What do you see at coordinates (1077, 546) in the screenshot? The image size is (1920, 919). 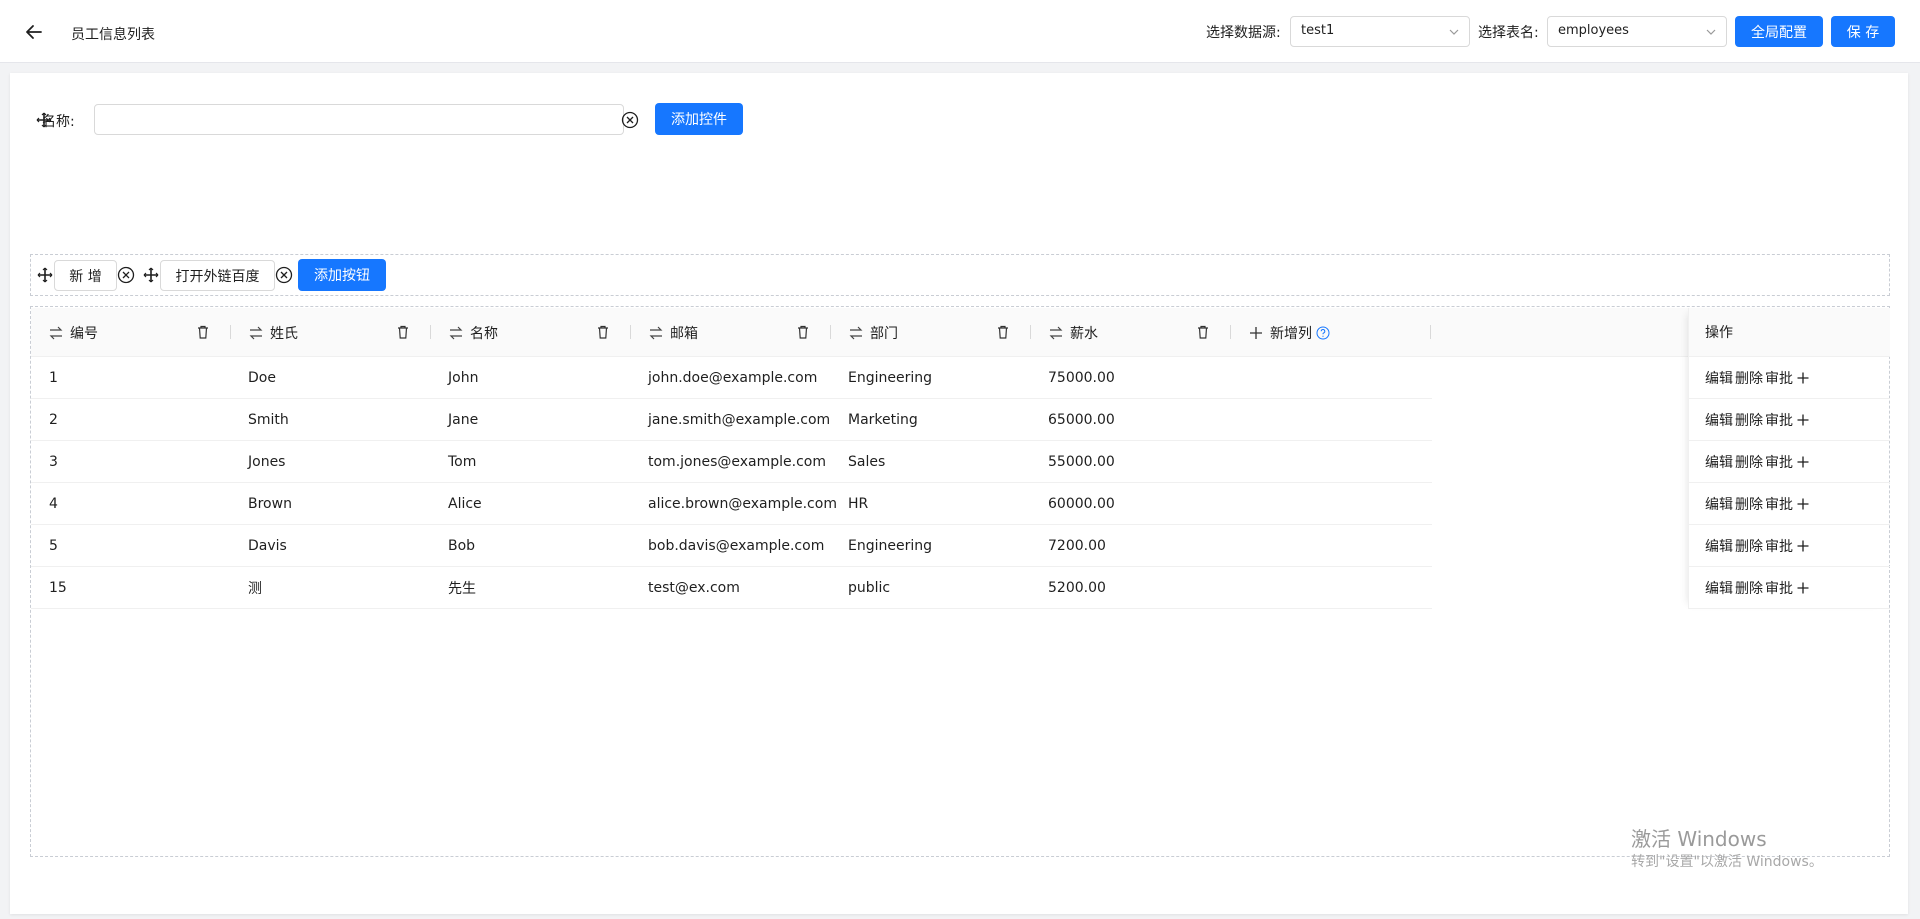 I see `cell-salary: 7200.00` at bounding box center [1077, 546].